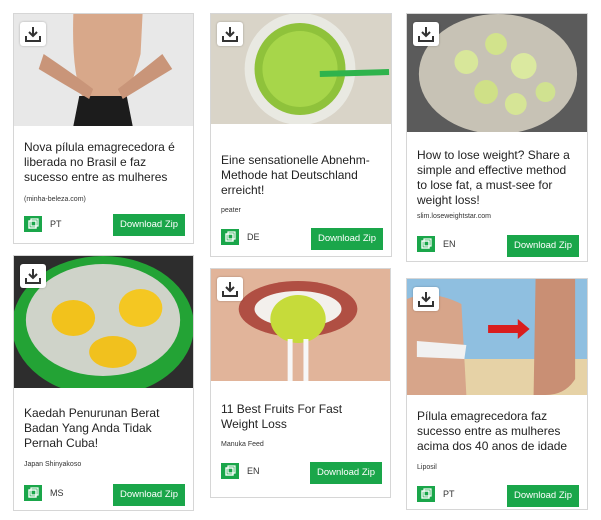 This screenshot has height=520, width=601. Describe the element at coordinates (427, 467) in the screenshot. I see `card-source: Liposil` at that location.